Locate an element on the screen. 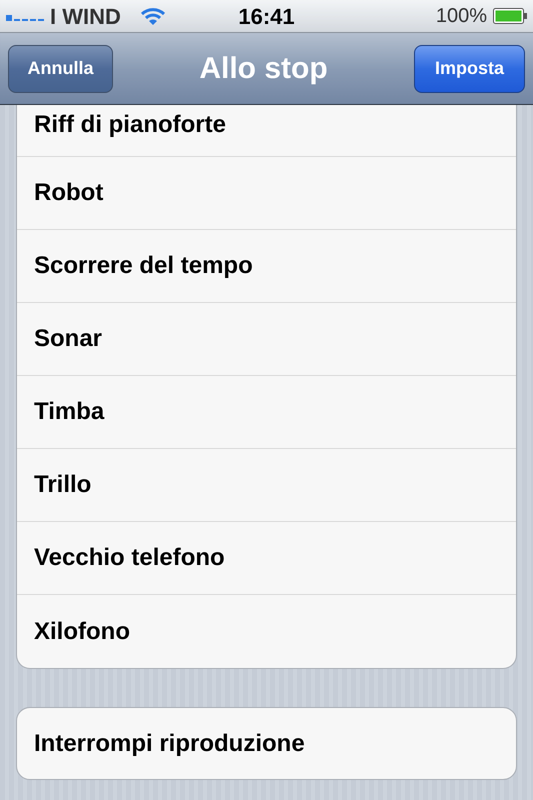 The image size is (533, 800). sound-item: Robot is located at coordinates (266, 193).